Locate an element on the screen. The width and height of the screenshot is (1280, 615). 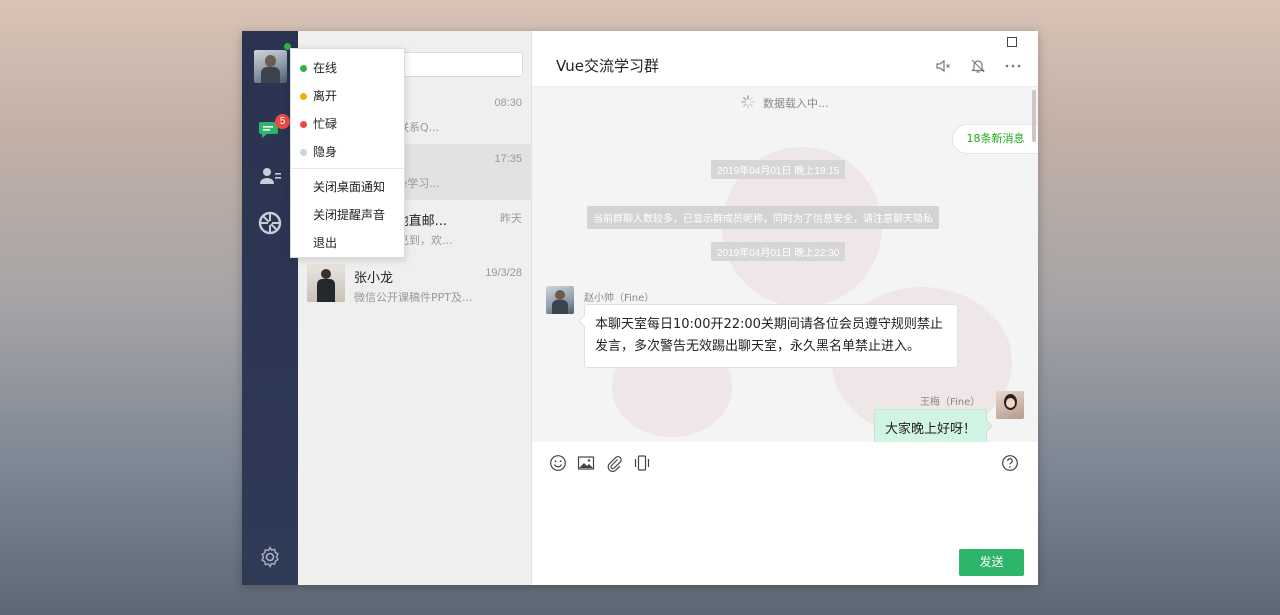
conversation-avatar is located at coordinates (326, 283).